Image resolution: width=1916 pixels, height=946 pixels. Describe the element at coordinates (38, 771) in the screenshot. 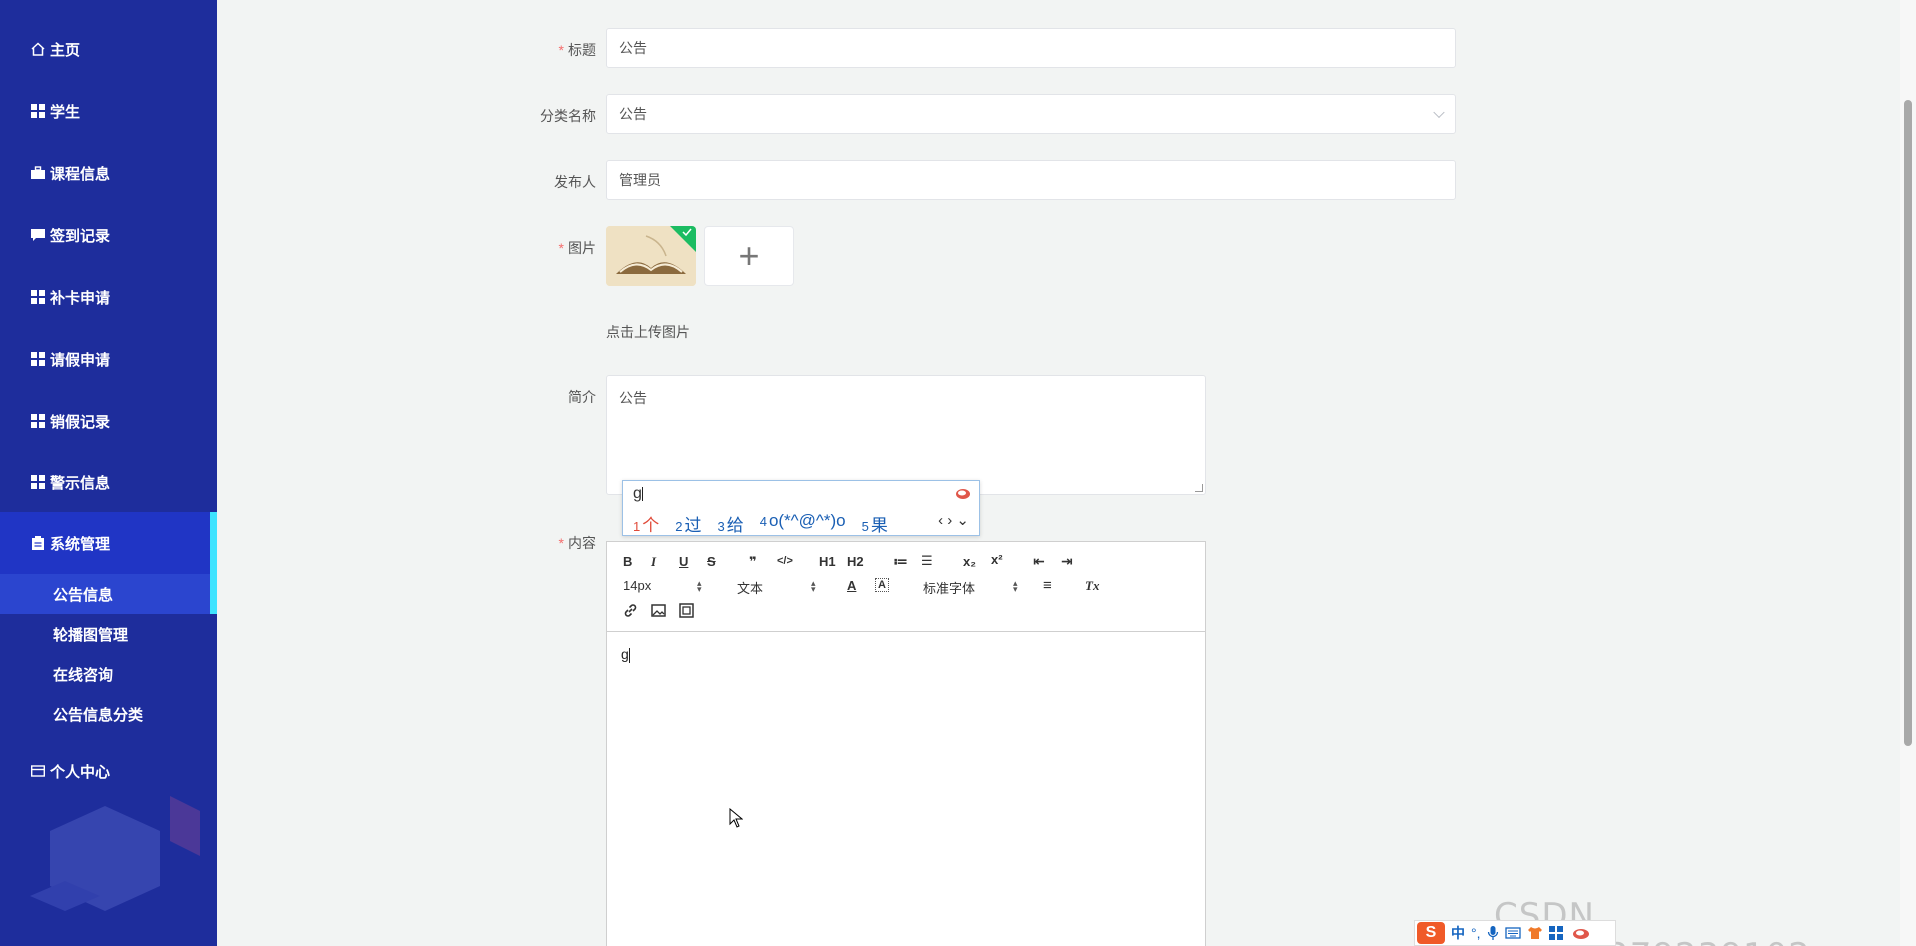

I see `card-icon` at that location.